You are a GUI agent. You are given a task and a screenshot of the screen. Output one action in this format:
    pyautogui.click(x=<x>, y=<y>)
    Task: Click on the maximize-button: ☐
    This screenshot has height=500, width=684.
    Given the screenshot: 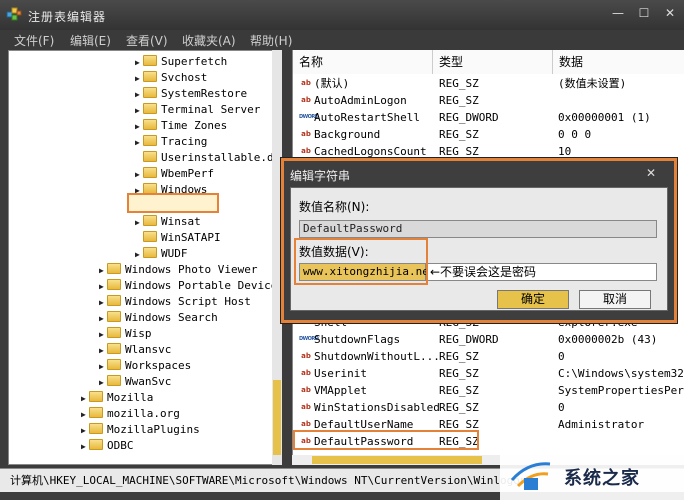 What is the action you would take?
    pyautogui.click(x=644, y=13)
    